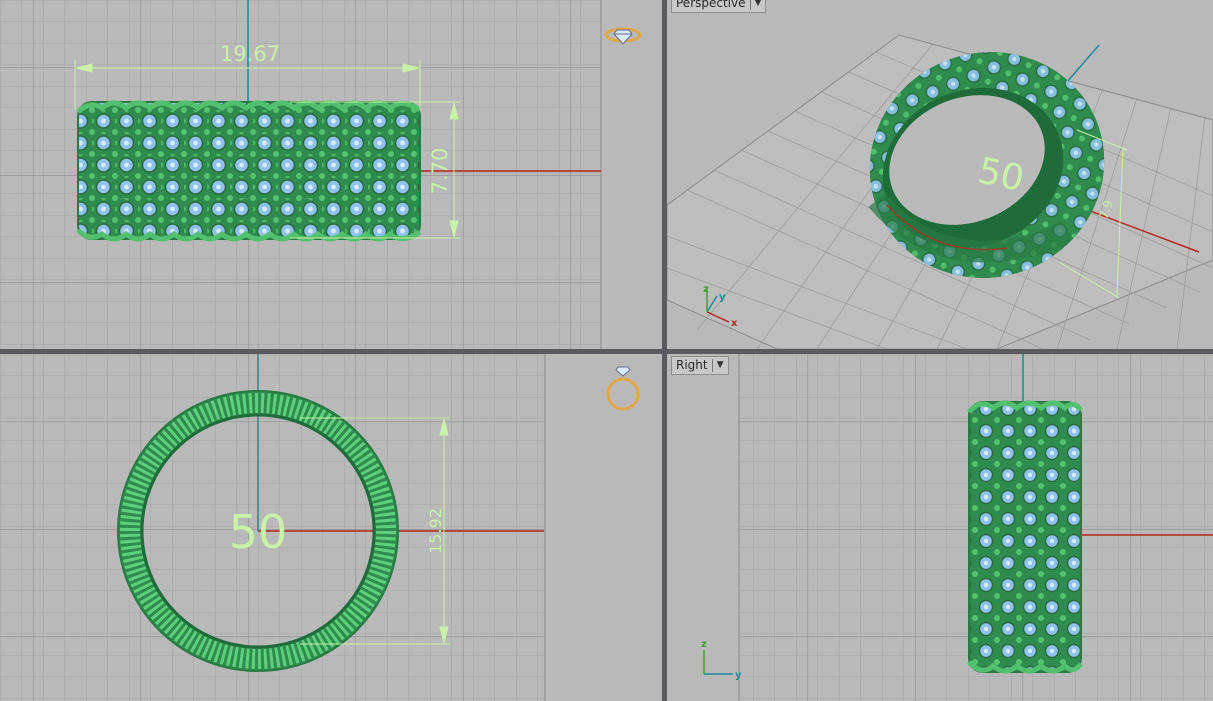  What do you see at coordinates (258, 532) in the screenshot?
I see `ring-size-label: 50` at bounding box center [258, 532].